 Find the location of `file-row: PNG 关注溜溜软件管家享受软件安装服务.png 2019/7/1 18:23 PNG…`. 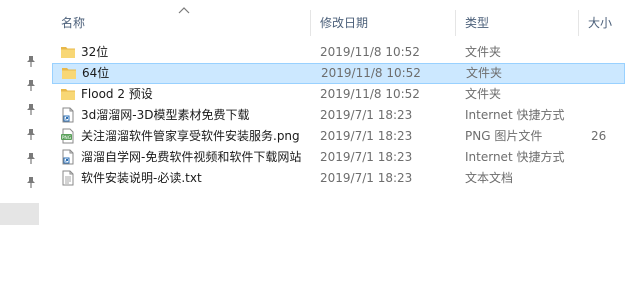

file-row: PNG 关注溜溜软件管家享受软件安装服务.png 2019/7/1 18:23 PNG… is located at coordinates (338, 136).